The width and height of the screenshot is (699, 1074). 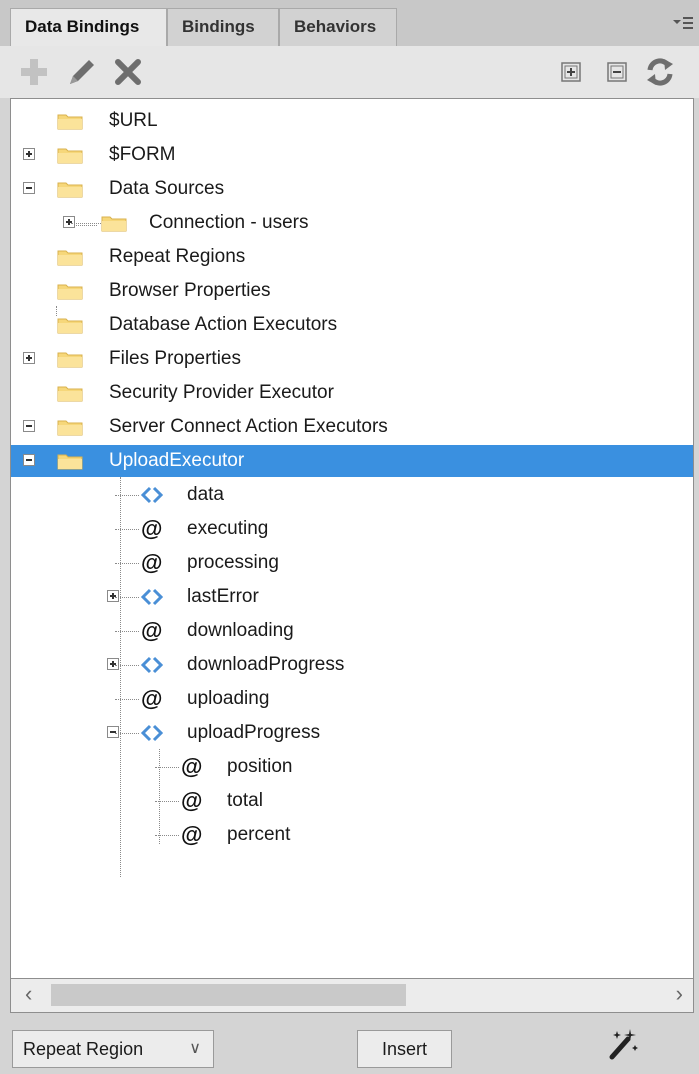 I want to click on tree-node: Database Action Executors, so click(x=352, y=325).